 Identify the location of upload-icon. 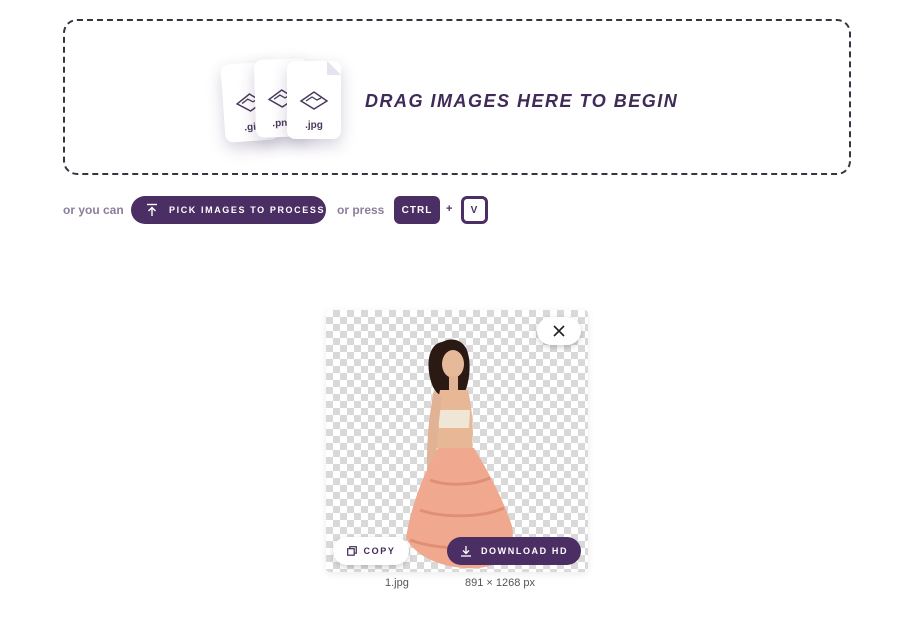
(152, 209).